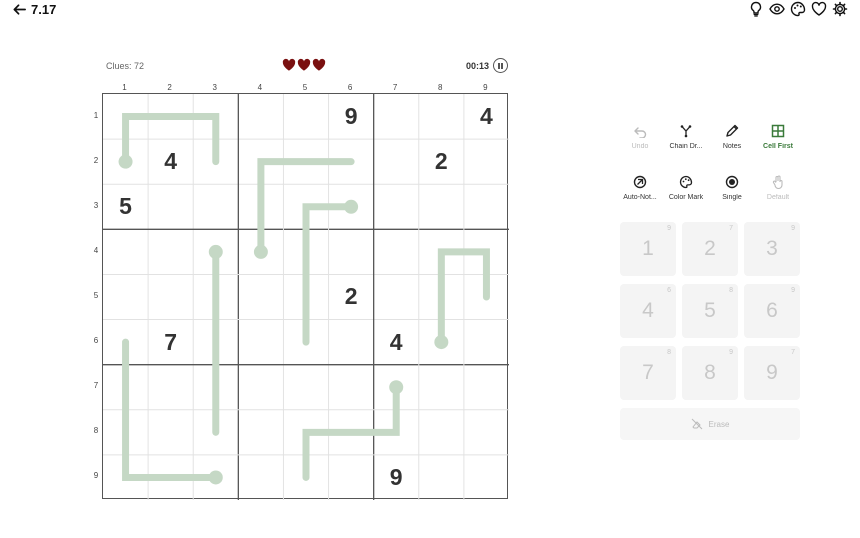 This screenshot has height=538, width=860. I want to click on tool-notes-button: Notes, so click(732, 137).